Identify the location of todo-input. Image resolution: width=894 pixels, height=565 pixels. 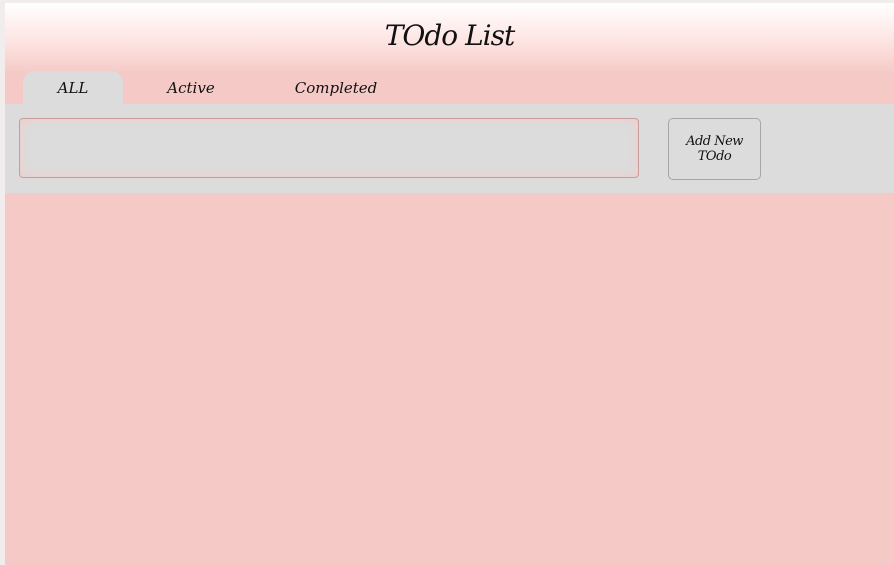
(329, 148).